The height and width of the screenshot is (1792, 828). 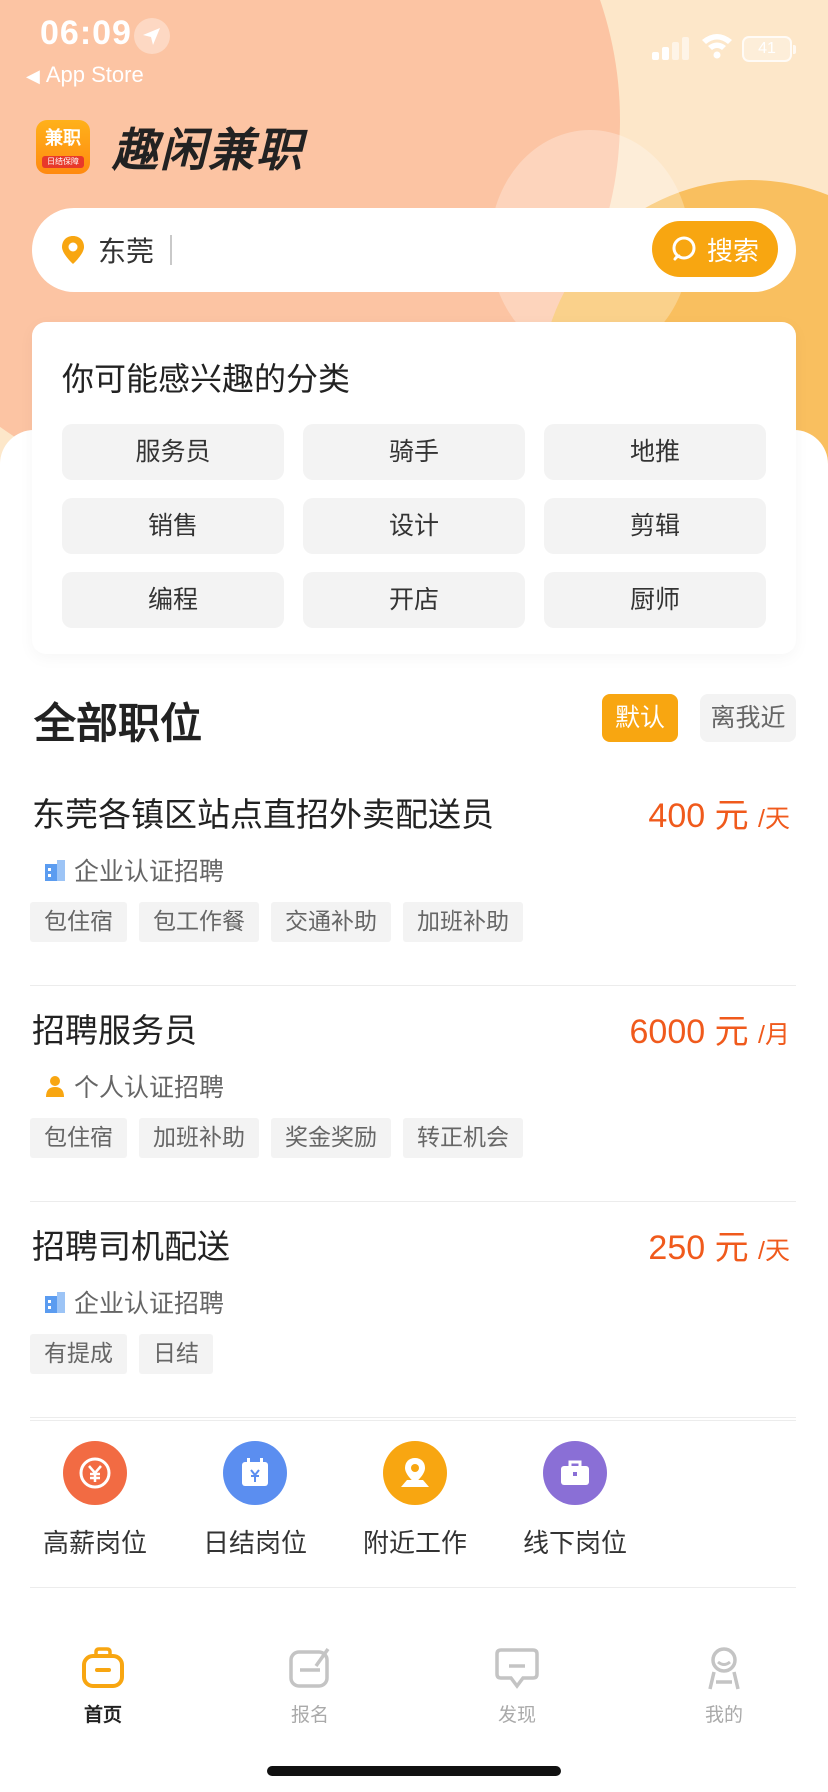 I want to click on job-tags: 有提成 日结, so click(x=127, y=1354).